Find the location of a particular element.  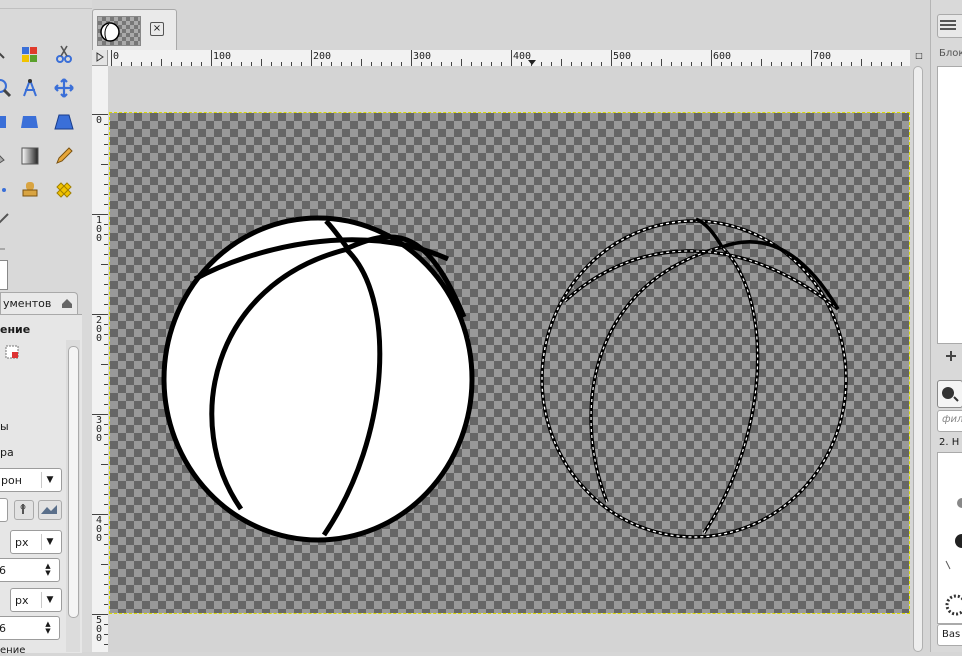

brush-grid is located at coordinates (949, 538).